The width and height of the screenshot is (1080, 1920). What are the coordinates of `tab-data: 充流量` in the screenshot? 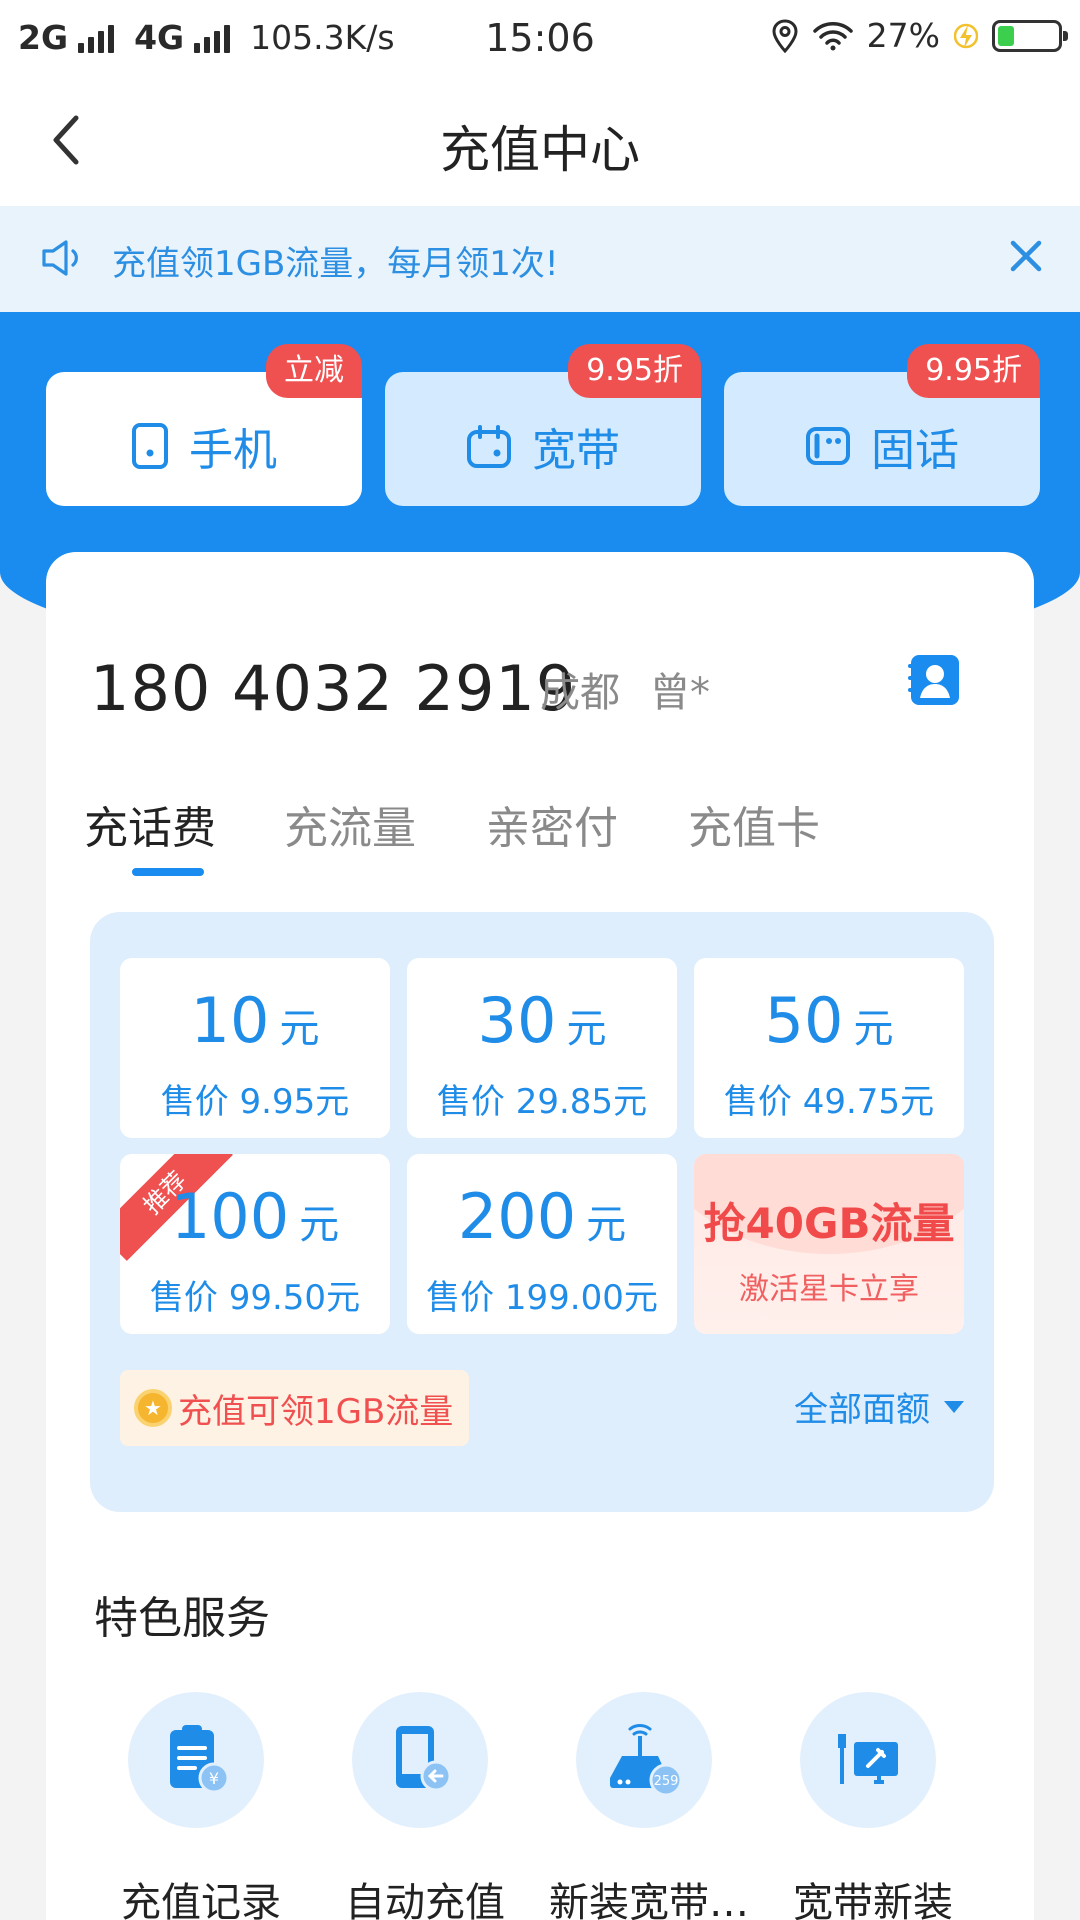 It's located at (350, 824).